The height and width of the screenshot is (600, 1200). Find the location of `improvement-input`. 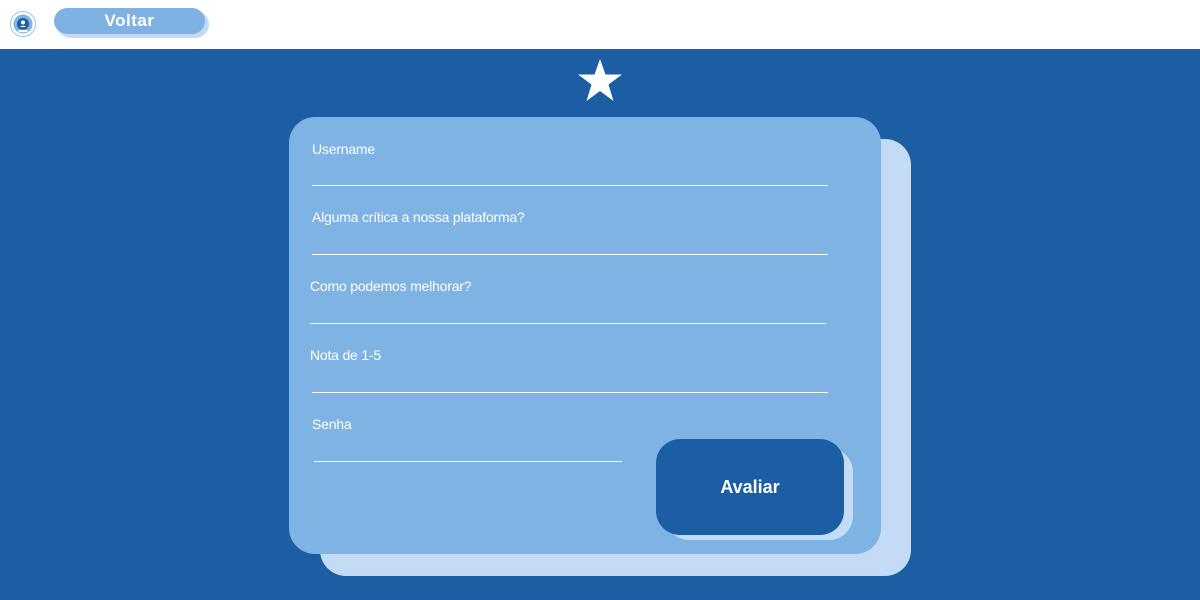

improvement-input is located at coordinates (568, 323).